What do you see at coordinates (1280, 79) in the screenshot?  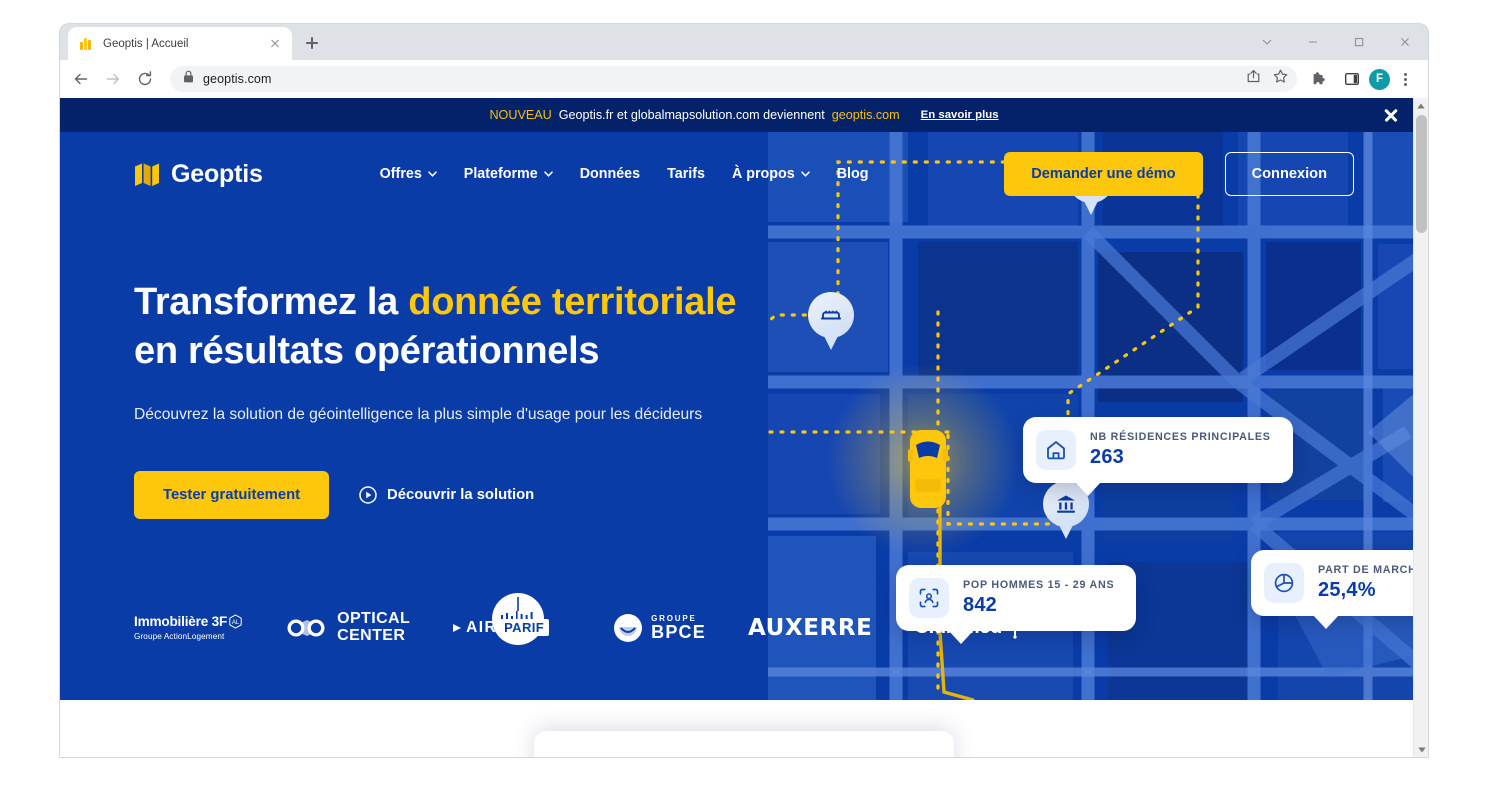 I see `star-icon` at bounding box center [1280, 79].